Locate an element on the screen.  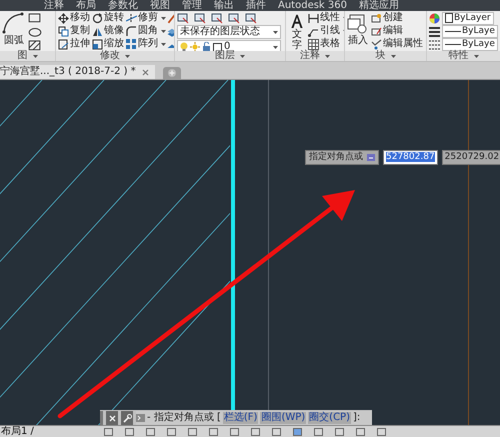
tool-button: 圆角 is located at coordinates (145, 31).